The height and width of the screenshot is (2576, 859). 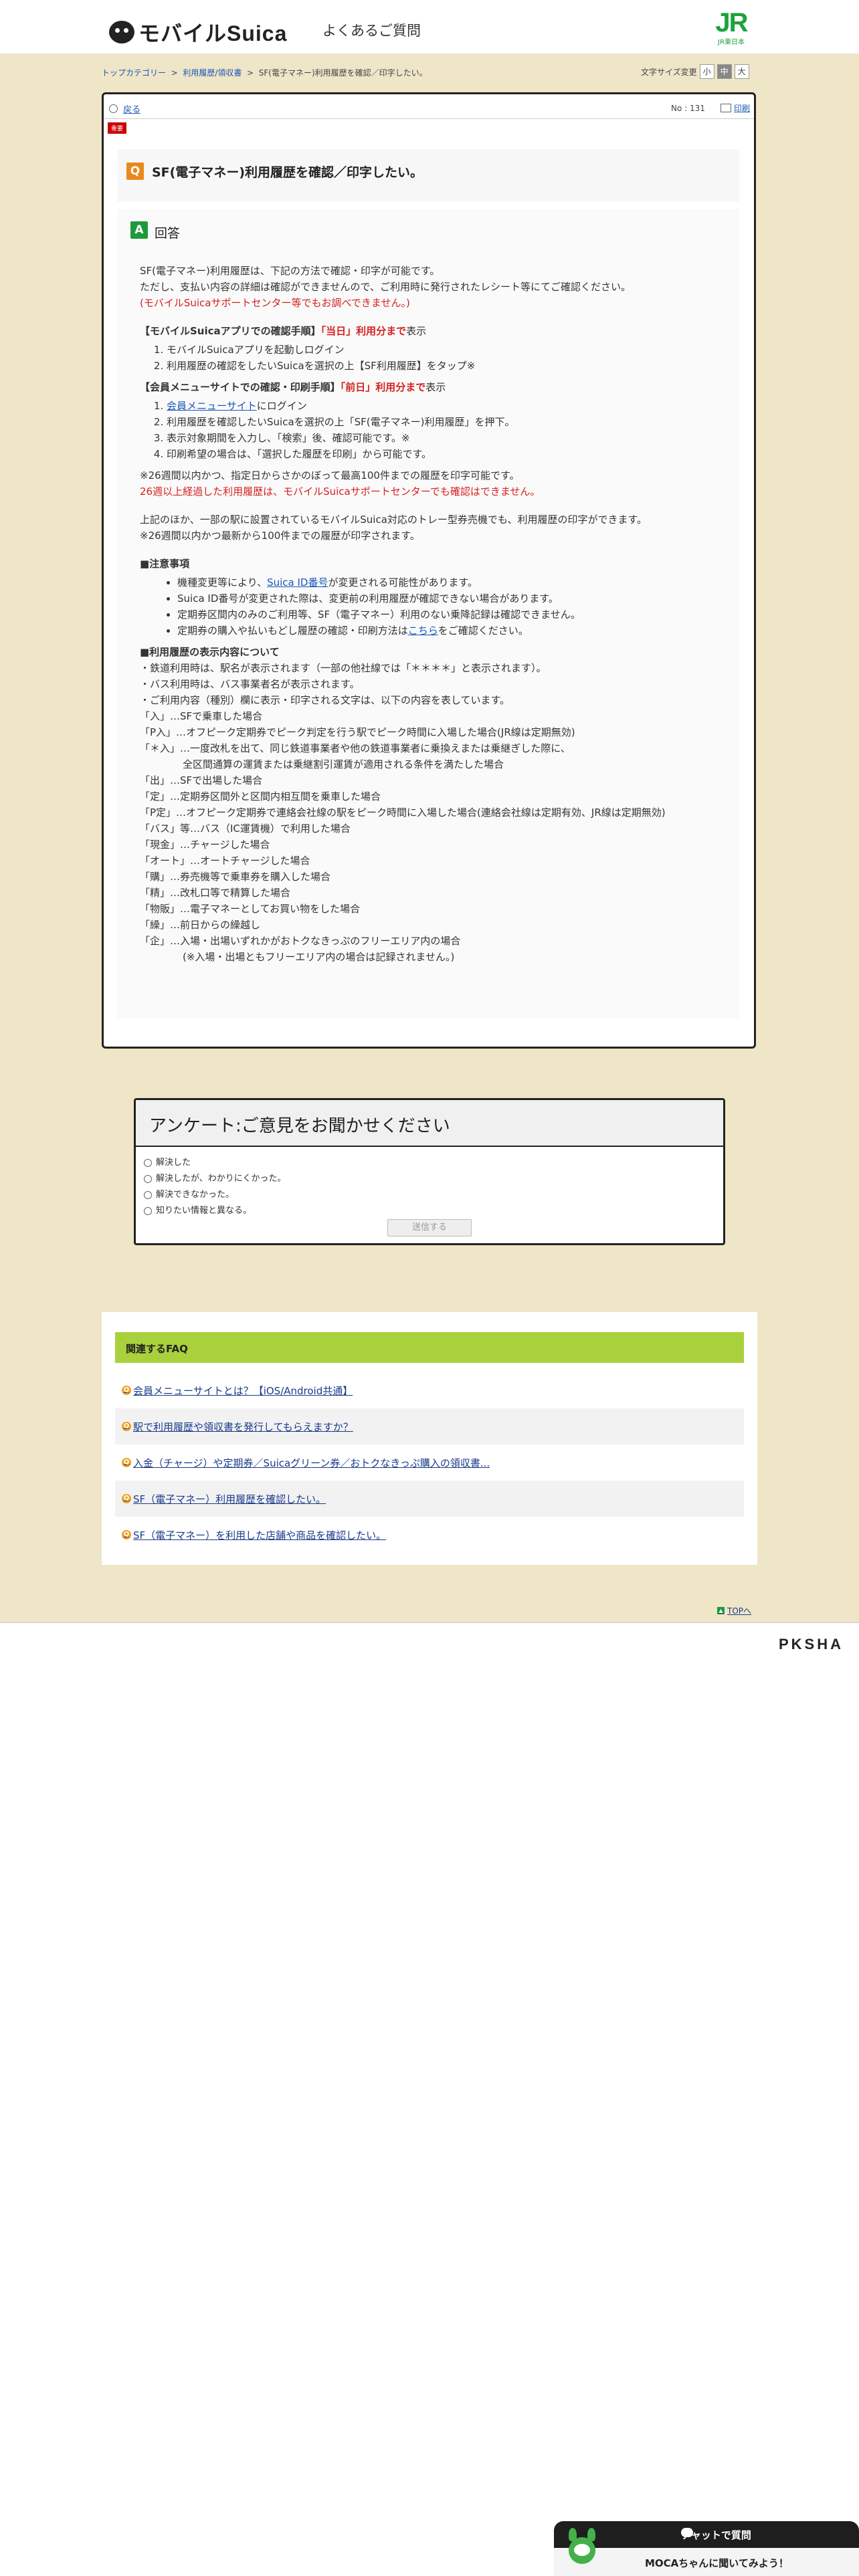 What do you see at coordinates (448, 438) in the screenshot?
I see `list-item: 表示対象期間を入力し、「検索」後、確認可能です。※` at bounding box center [448, 438].